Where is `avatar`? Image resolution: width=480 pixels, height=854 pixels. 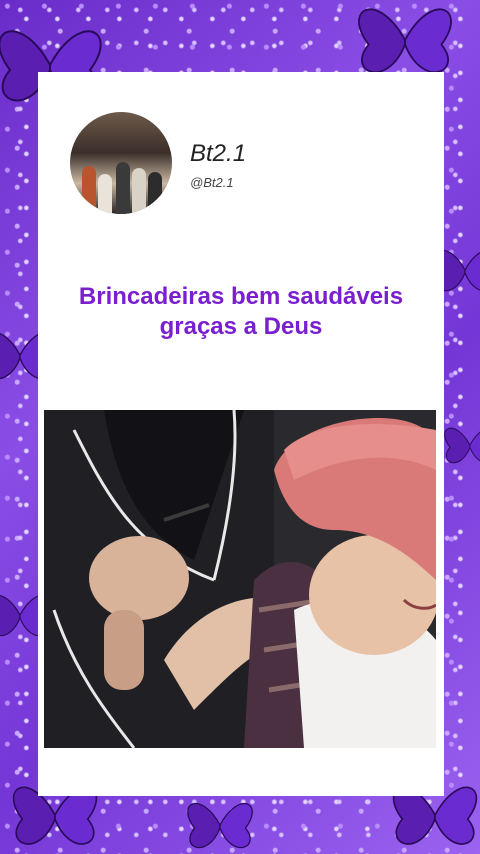 avatar is located at coordinates (121, 163).